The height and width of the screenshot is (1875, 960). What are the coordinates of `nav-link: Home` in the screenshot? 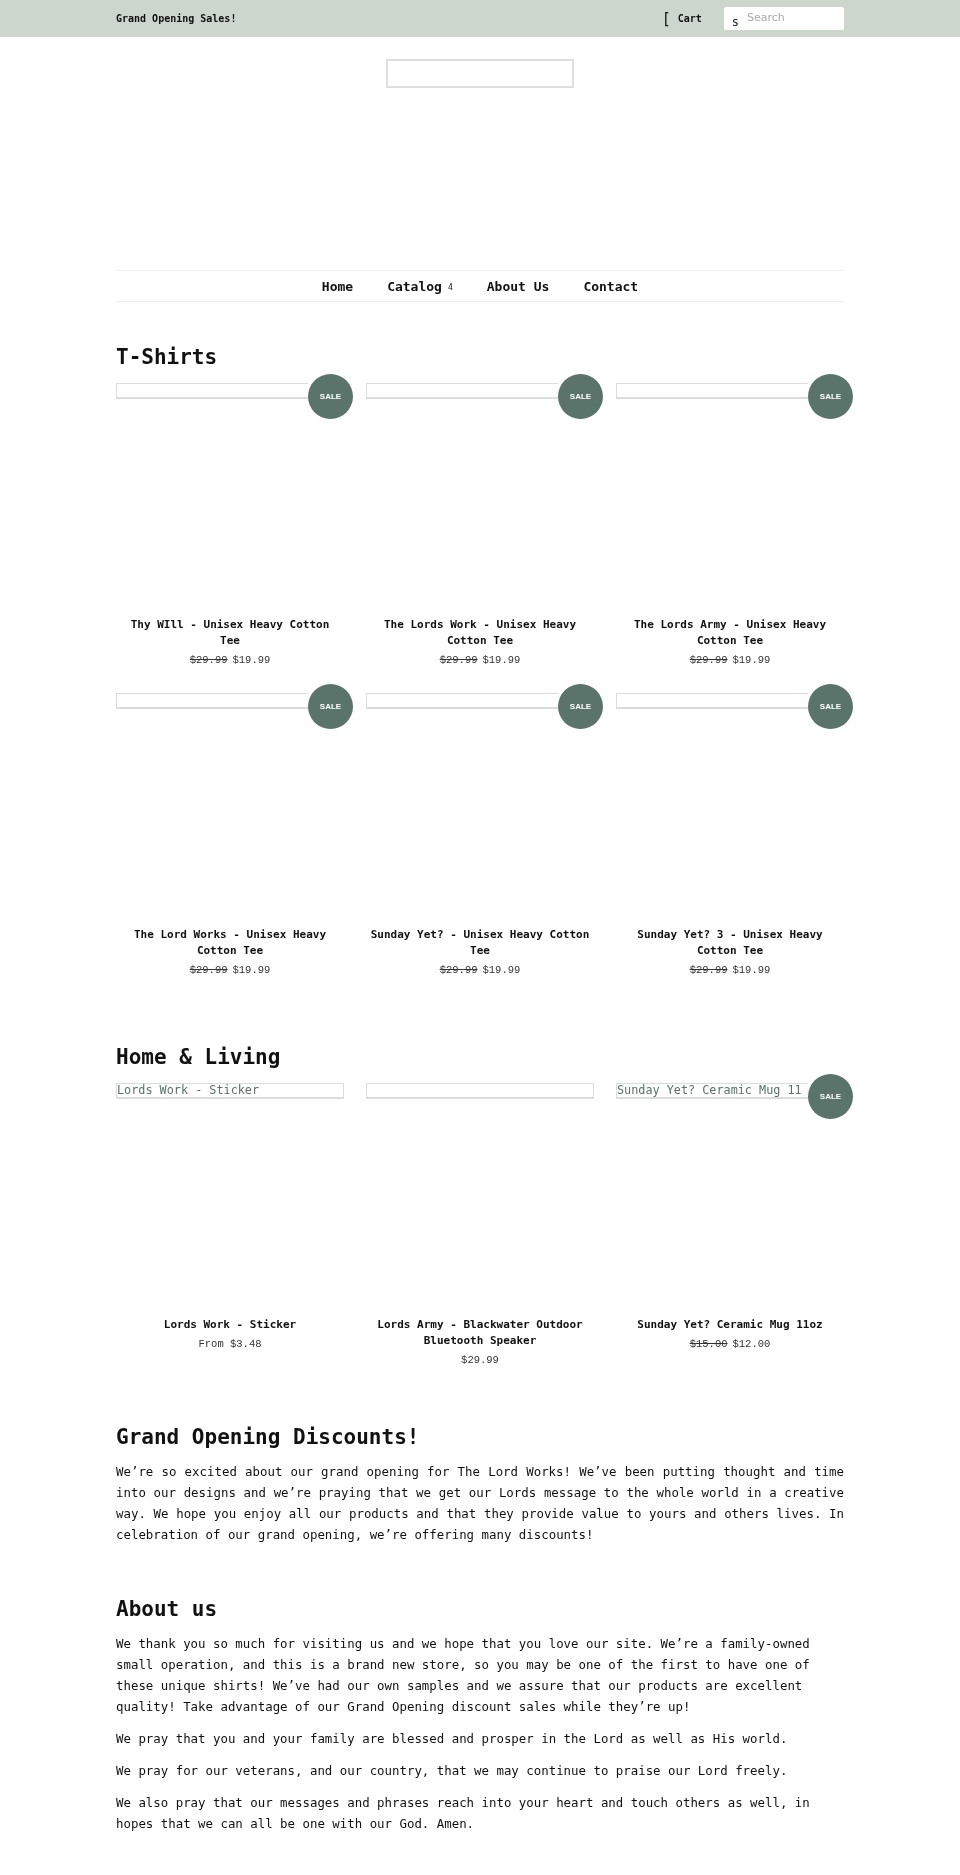 It's located at (337, 286).